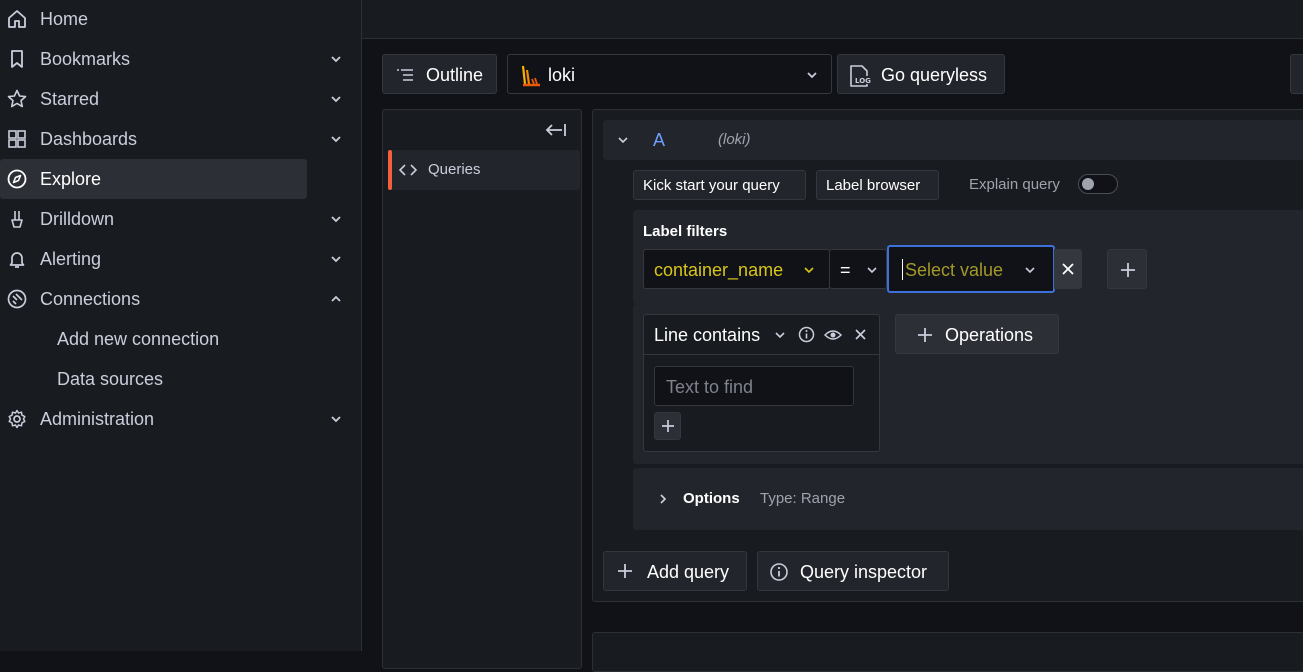 The width and height of the screenshot is (1303, 672). Describe the element at coordinates (153, 19) in the screenshot. I see `sidebar-item-home: Home` at that location.